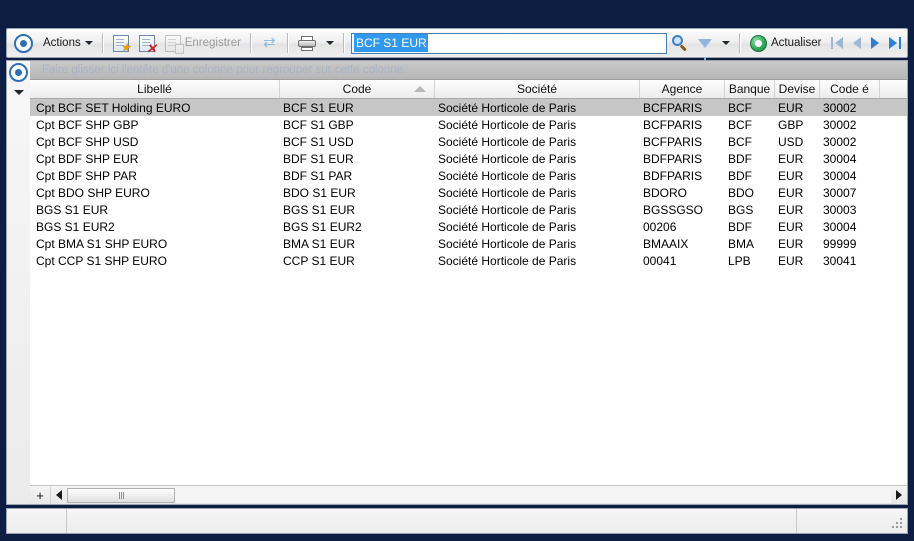 The image size is (914, 541). Describe the element at coordinates (899, 495) in the screenshot. I see `scroll-right-button` at that location.